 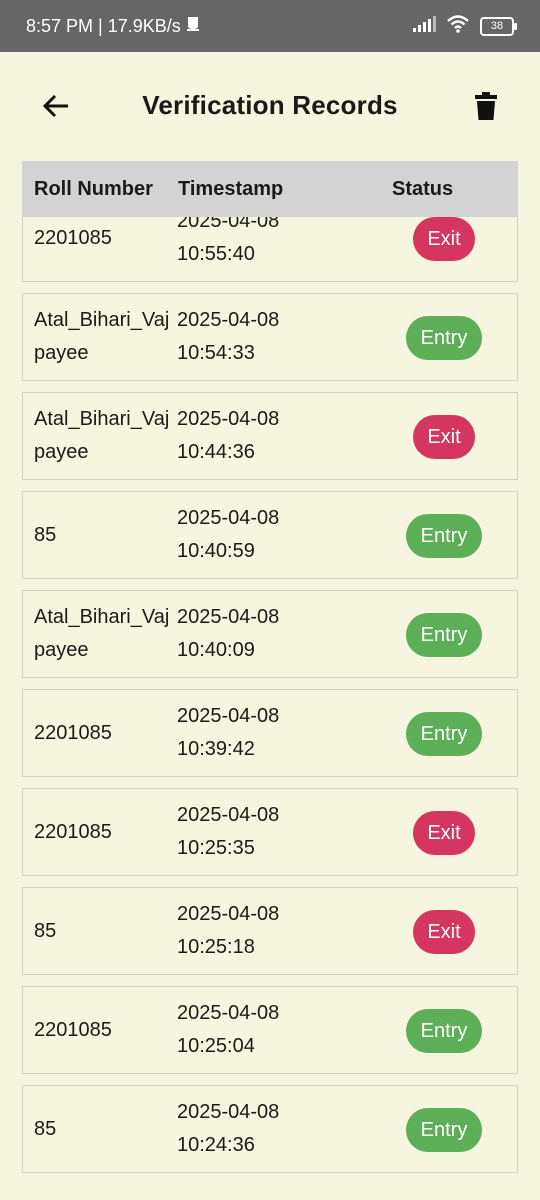 What do you see at coordinates (228, 337) in the screenshot?
I see `timestamp-cell: 2025-04-08 10:54:33` at bounding box center [228, 337].